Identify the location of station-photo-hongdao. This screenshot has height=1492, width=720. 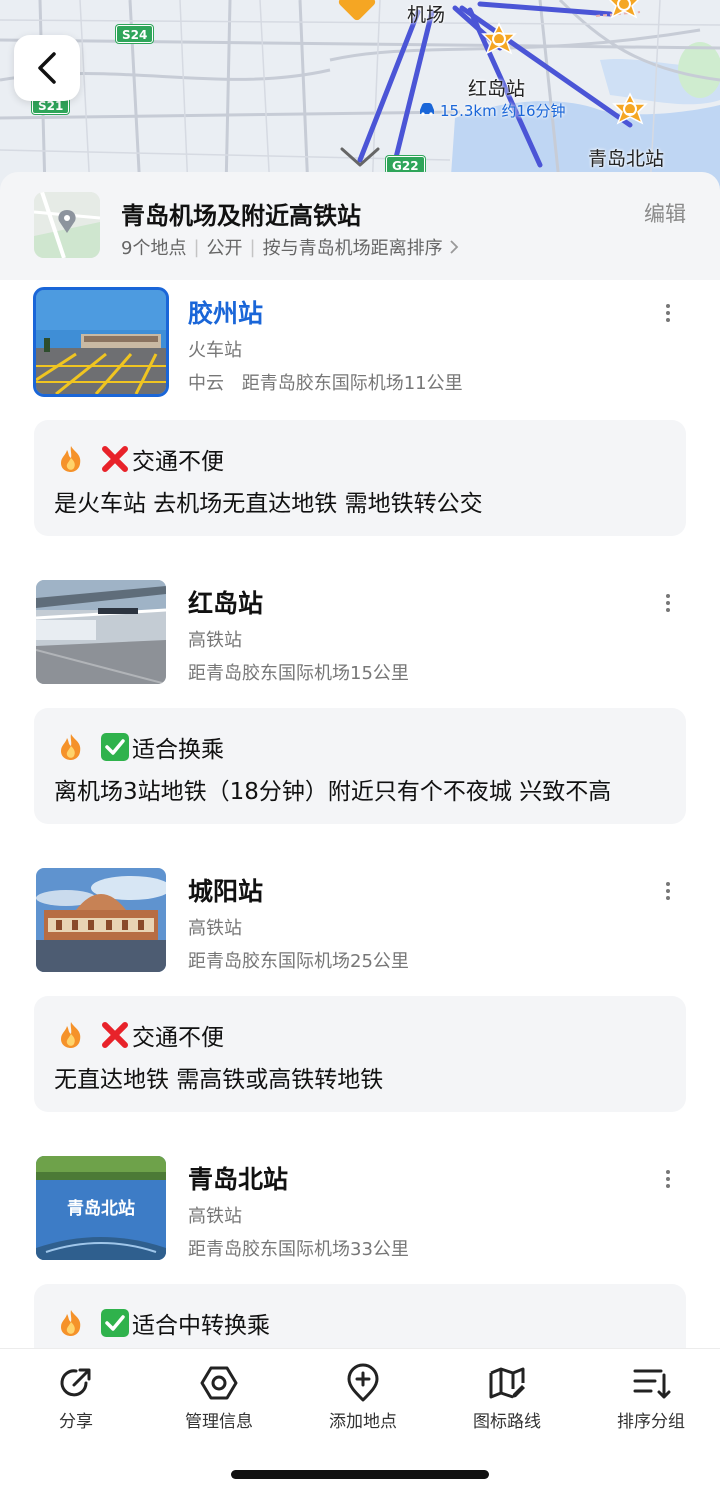
(101, 632).